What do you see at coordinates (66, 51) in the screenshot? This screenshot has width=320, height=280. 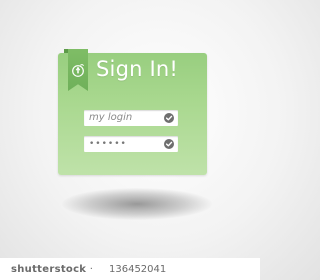 I see `ribbon-fold` at bounding box center [66, 51].